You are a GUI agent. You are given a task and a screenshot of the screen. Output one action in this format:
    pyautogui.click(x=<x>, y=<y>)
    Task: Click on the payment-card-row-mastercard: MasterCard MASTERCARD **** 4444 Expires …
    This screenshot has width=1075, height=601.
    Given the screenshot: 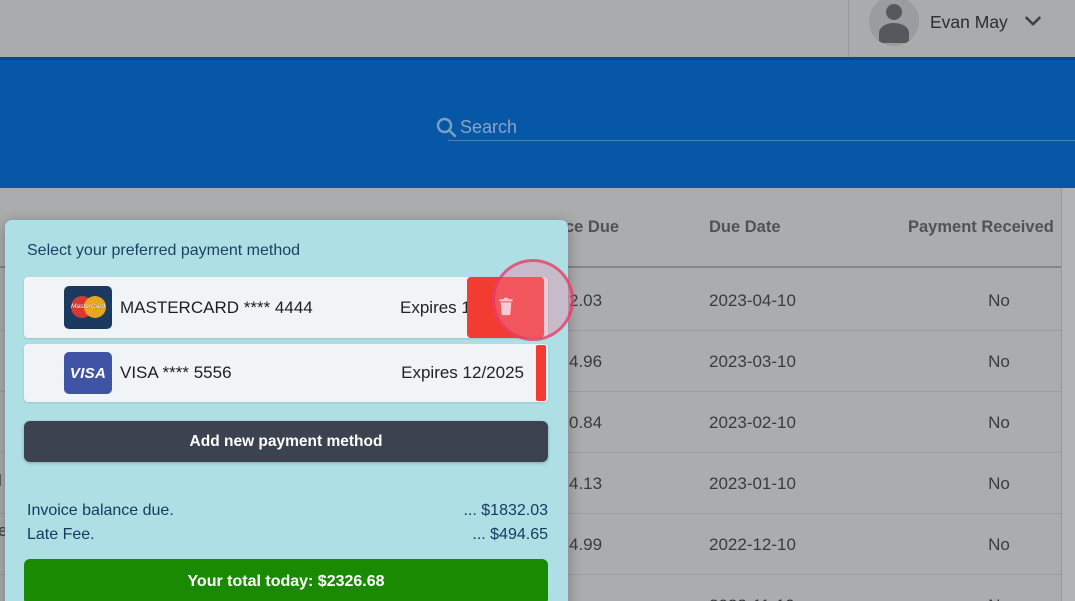 What is the action you would take?
    pyautogui.click(x=286, y=307)
    